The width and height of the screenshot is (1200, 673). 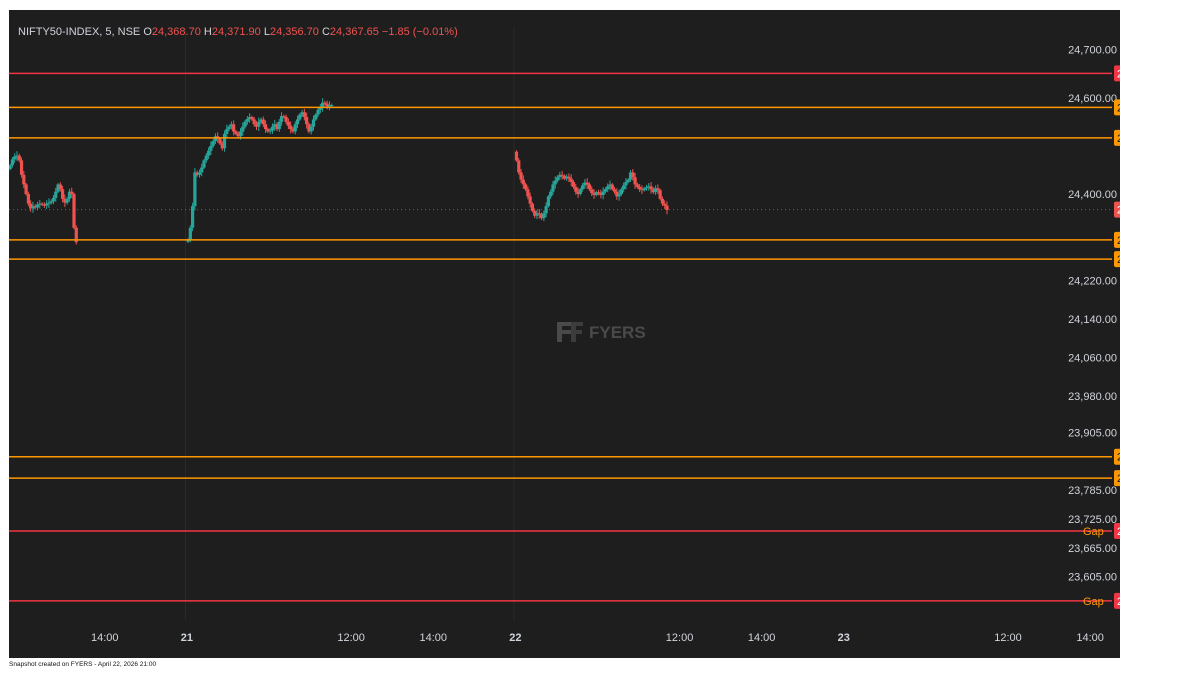 I want to click on y-tick-label: 23,665.00, so click(x=1092, y=549).